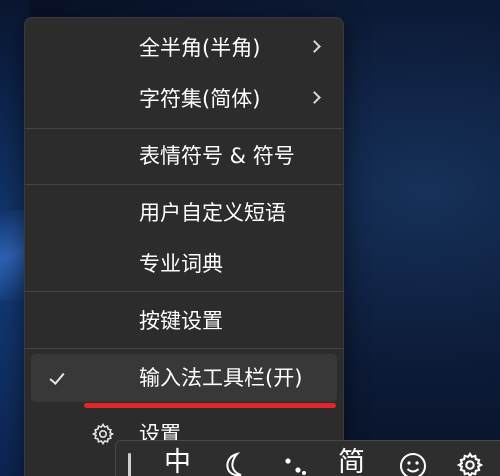 This screenshot has height=476, width=500. I want to click on charset-button: 简, so click(351, 460).